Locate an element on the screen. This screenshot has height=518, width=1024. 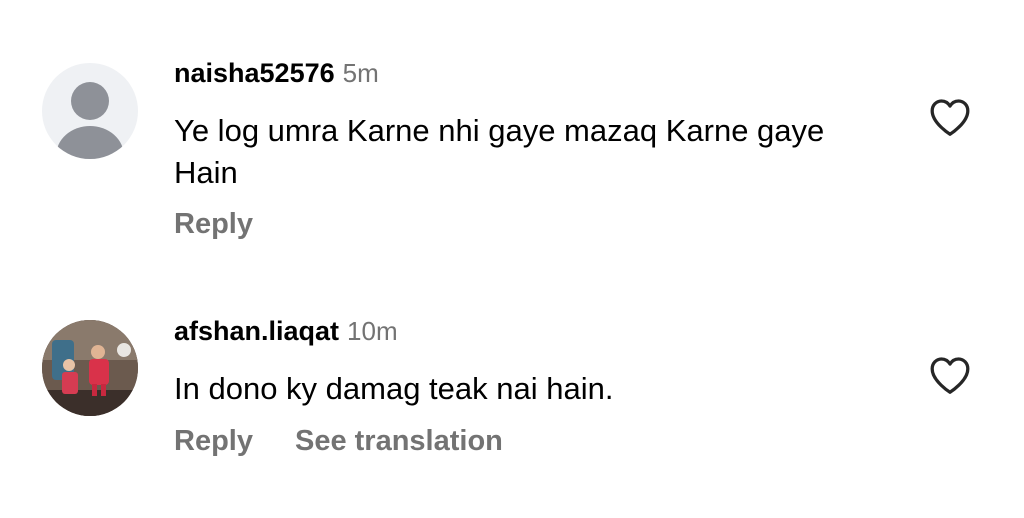
reply-button: Reply is located at coordinates (213, 441).